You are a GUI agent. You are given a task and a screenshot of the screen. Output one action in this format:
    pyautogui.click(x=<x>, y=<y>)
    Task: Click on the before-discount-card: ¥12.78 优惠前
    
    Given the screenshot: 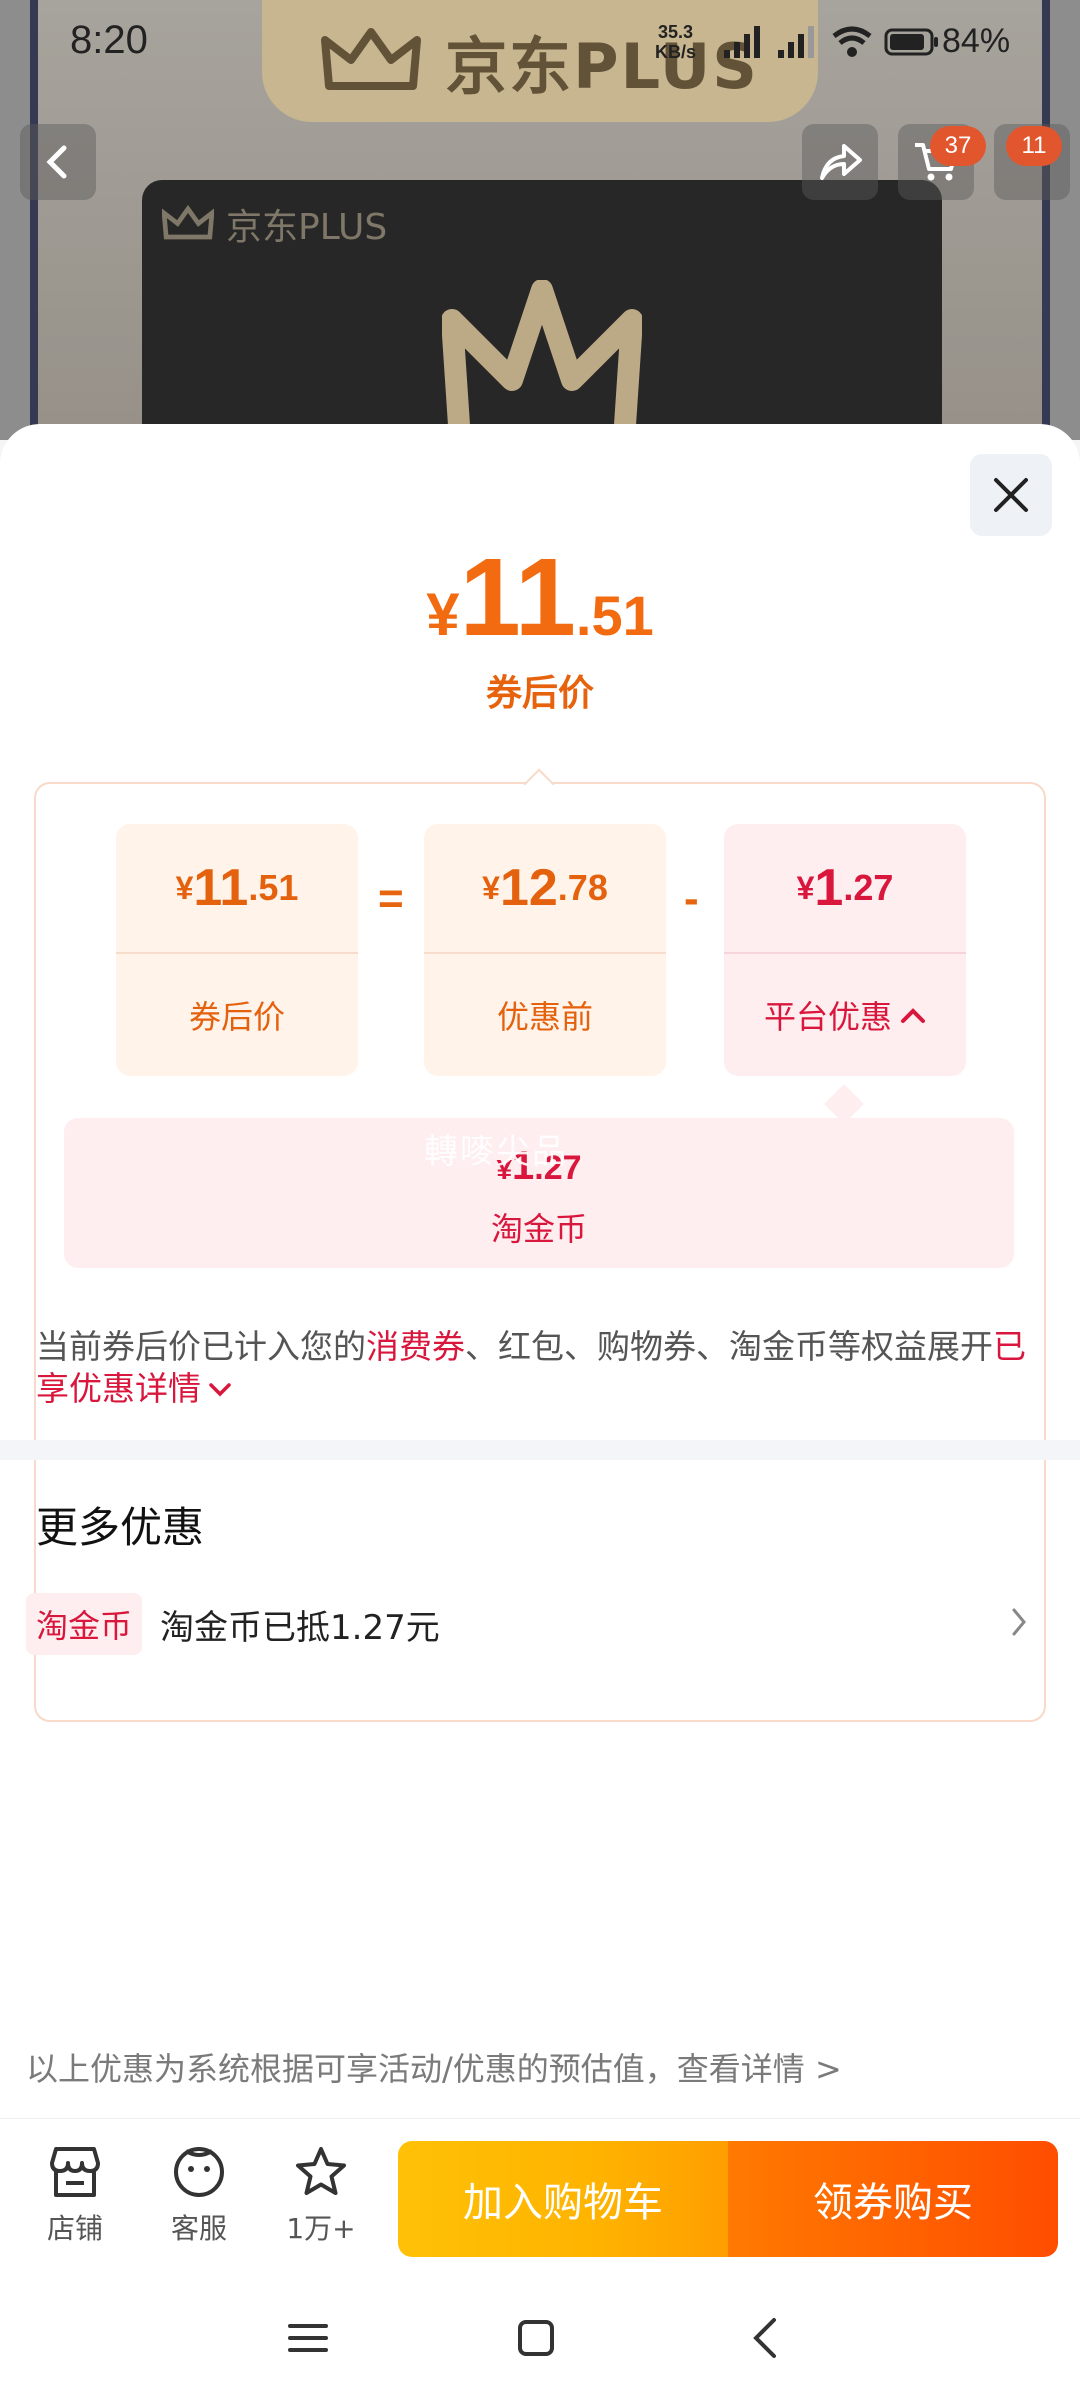 What is the action you would take?
    pyautogui.click(x=545, y=950)
    